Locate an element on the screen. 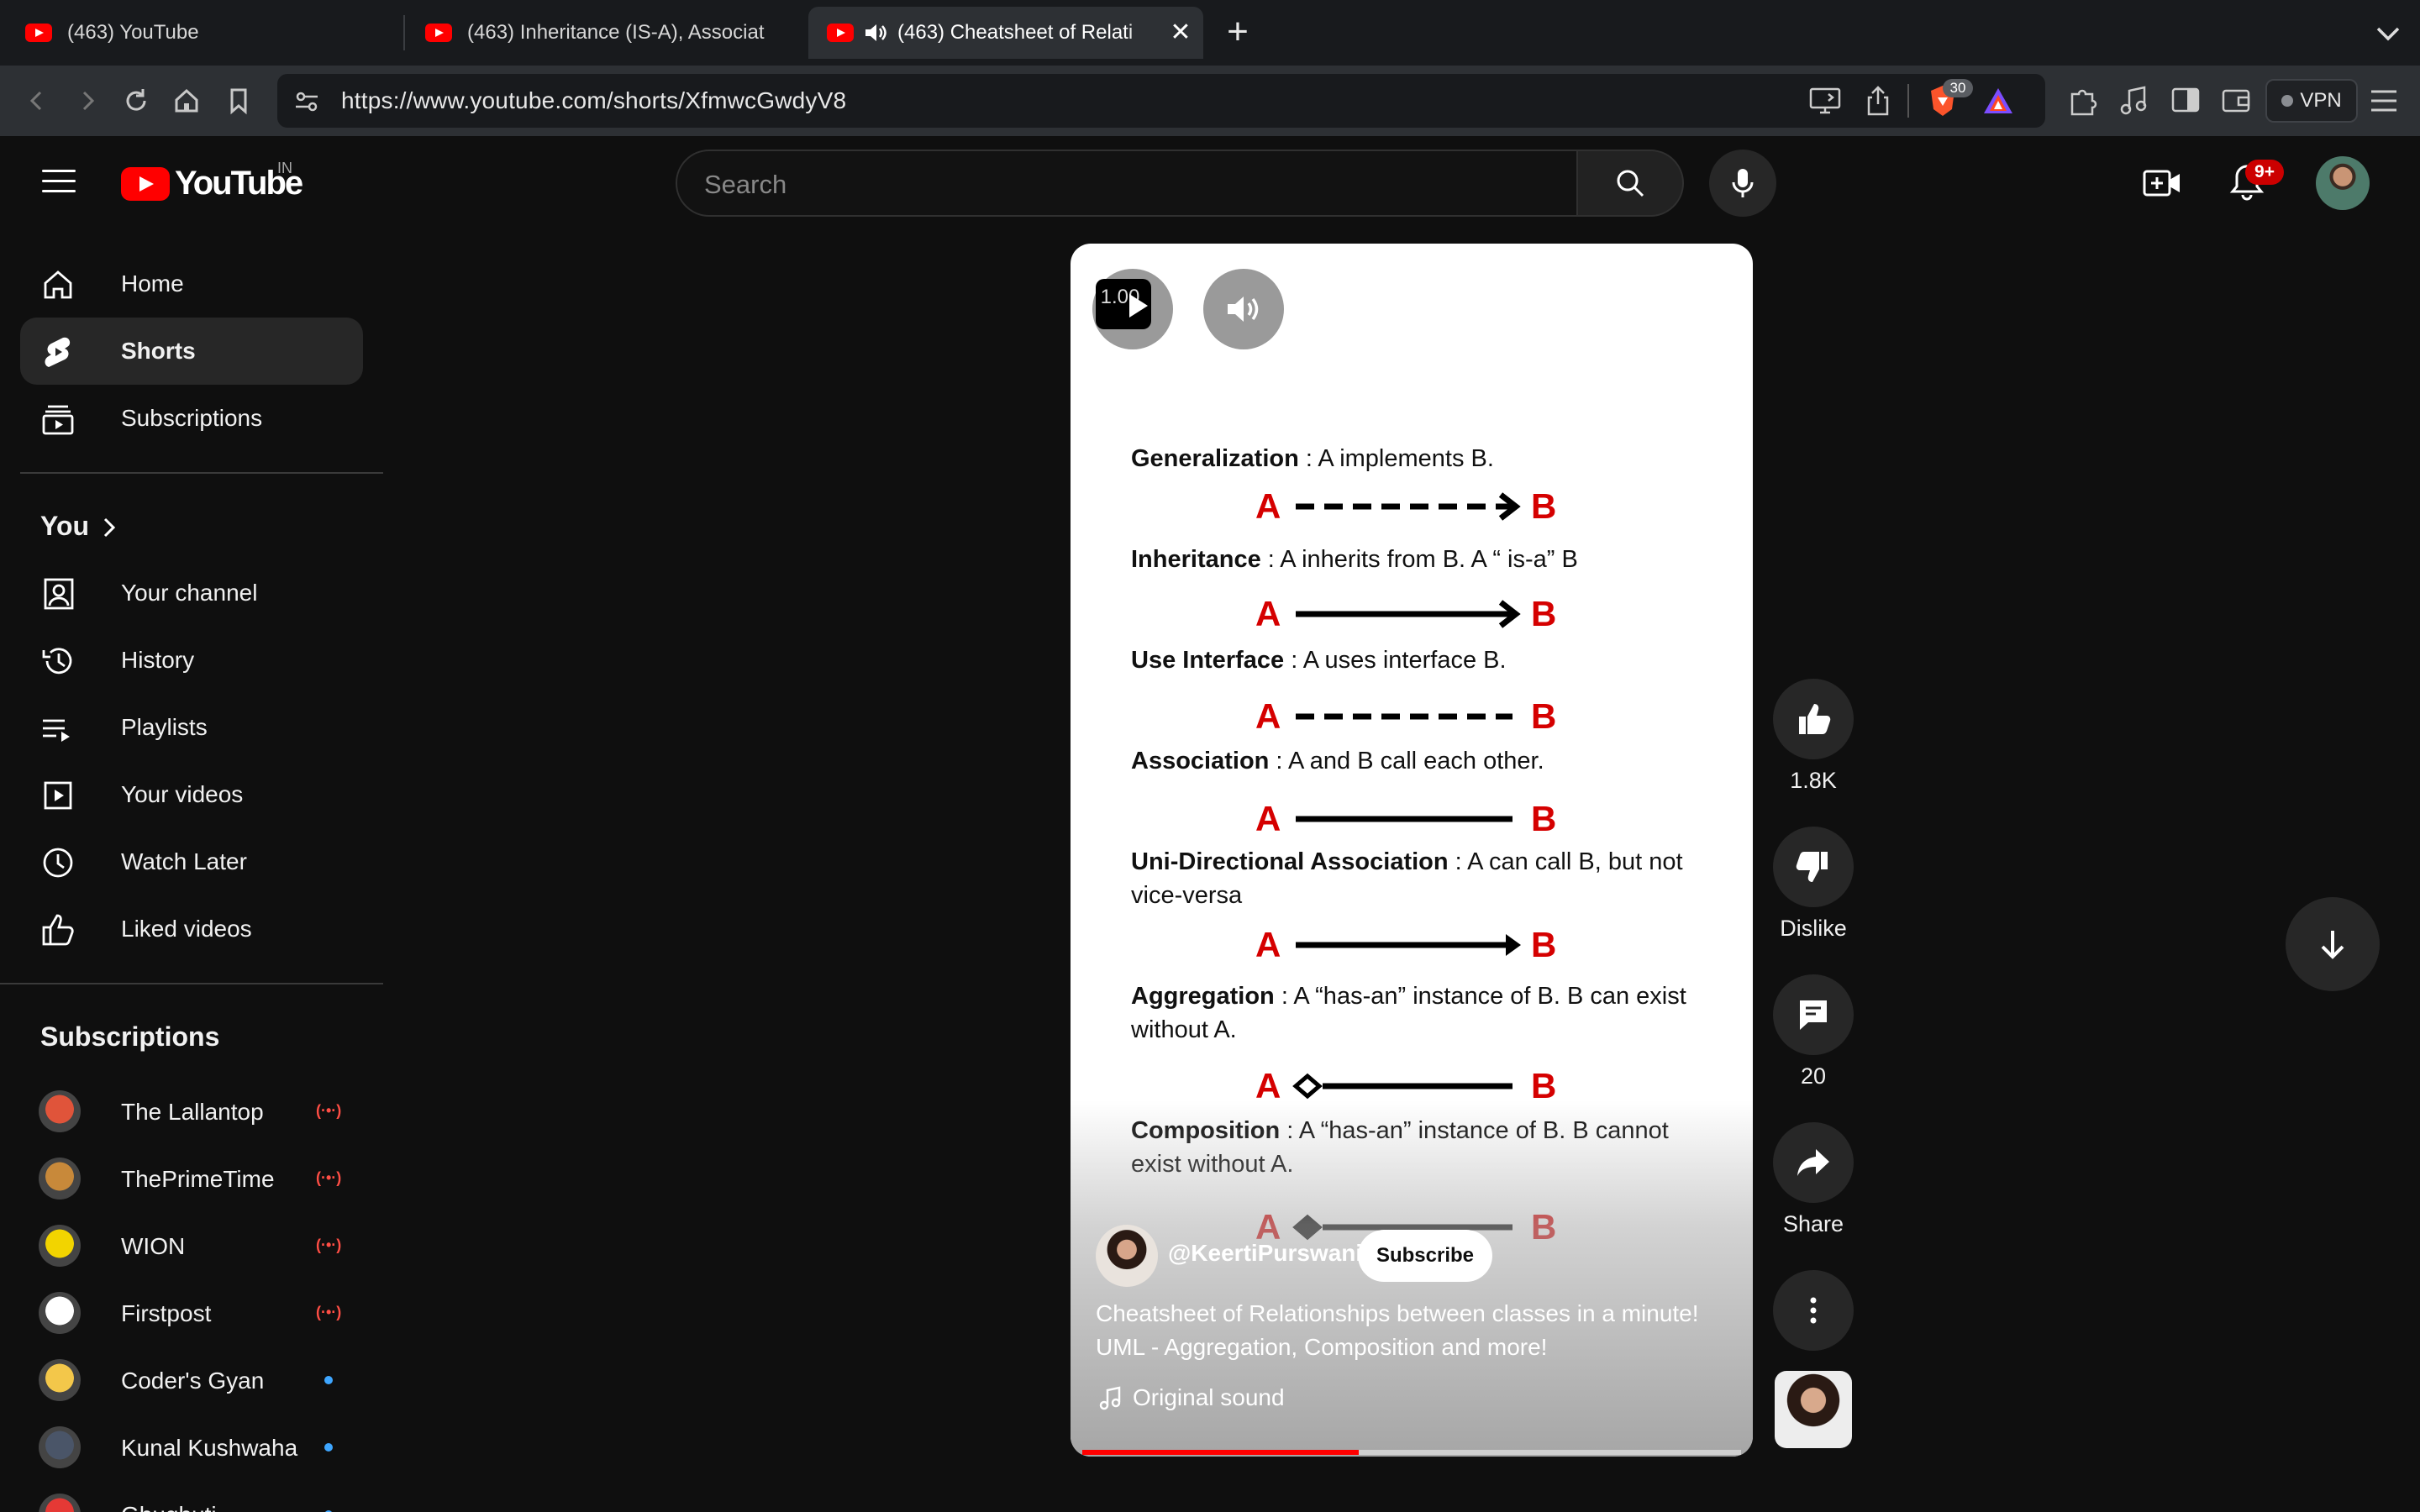  voice-search-button is located at coordinates (1742, 183).